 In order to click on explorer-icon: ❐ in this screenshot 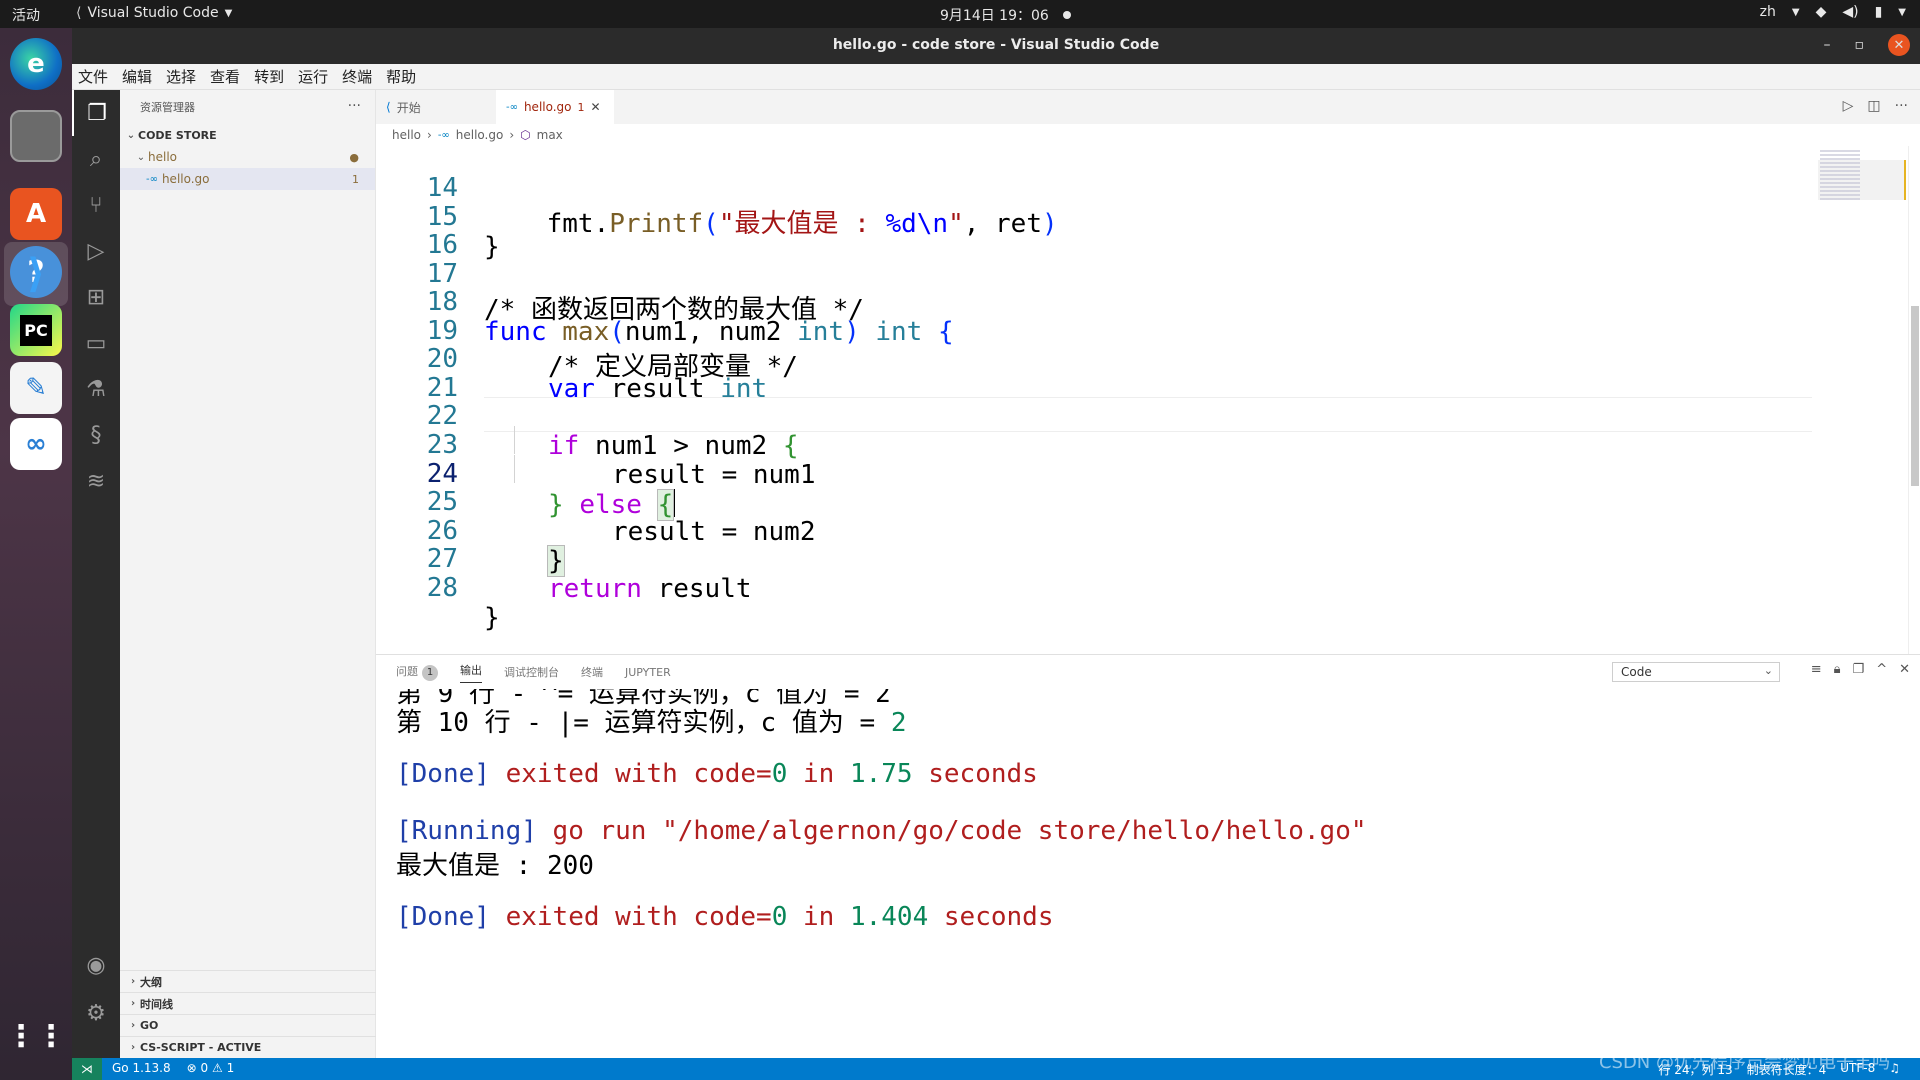, I will do `click(96, 113)`.